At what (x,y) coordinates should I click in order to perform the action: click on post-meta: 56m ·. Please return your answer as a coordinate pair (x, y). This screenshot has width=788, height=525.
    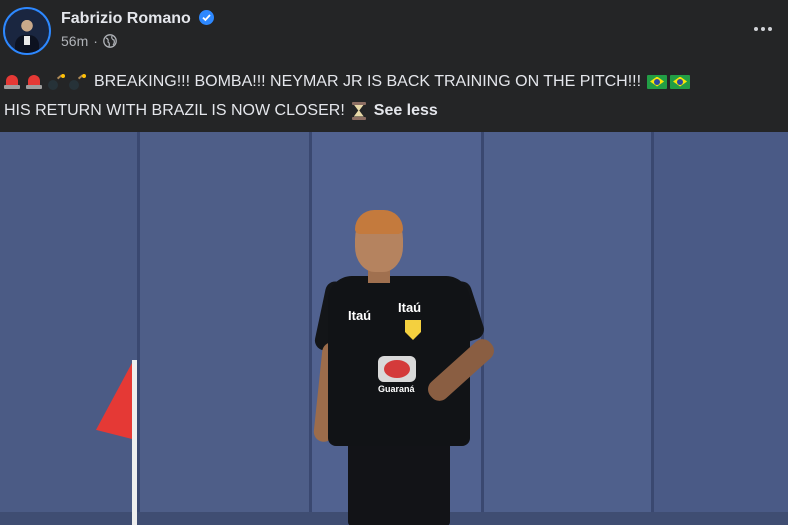
    Looking at the image, I should click on (89, 41).